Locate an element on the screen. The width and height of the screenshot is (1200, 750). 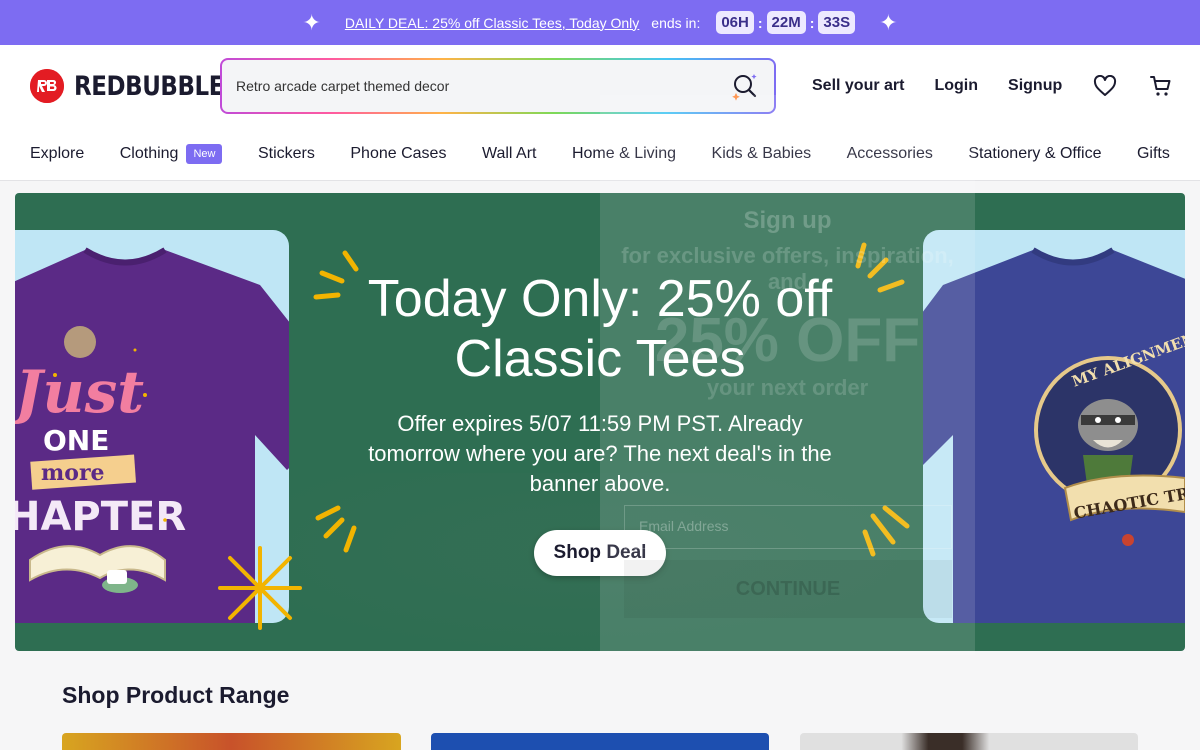
heart-icon is located at coordinates (1105, 86).